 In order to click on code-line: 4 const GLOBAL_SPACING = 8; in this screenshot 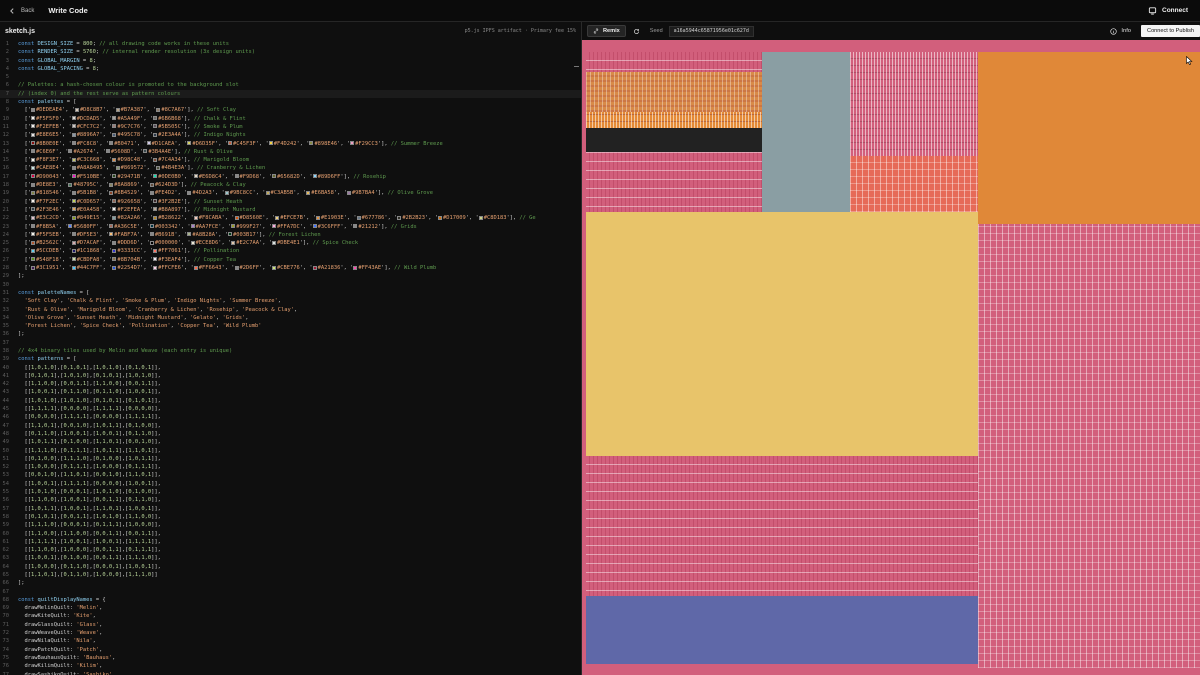, I will do `click(290, 69)`.